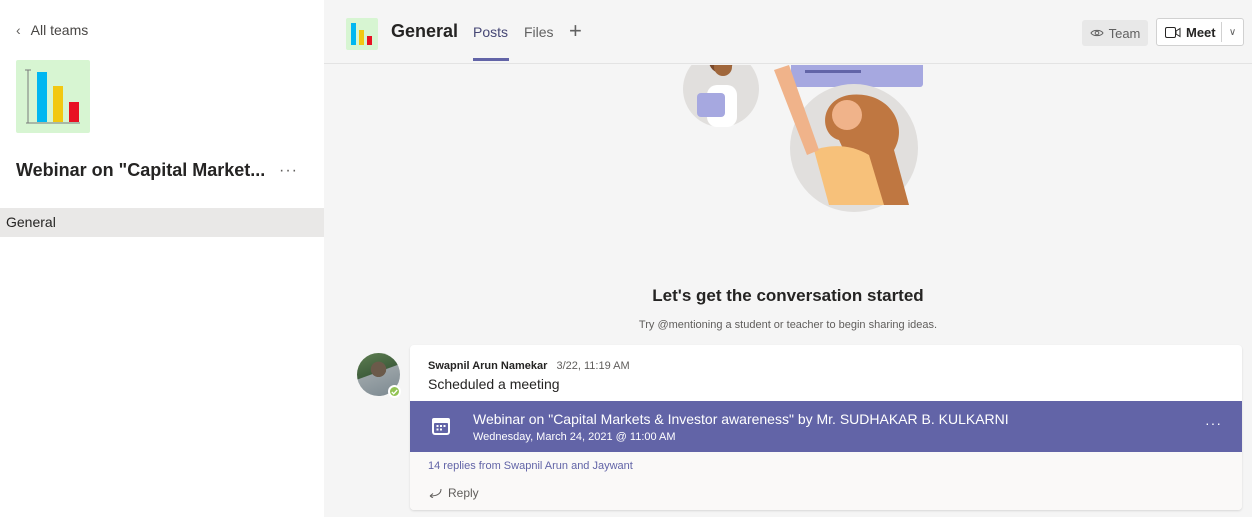 This screenshot has height=517, width=1252. I want to click on all-teams-label: All teams, so click(59, 30).